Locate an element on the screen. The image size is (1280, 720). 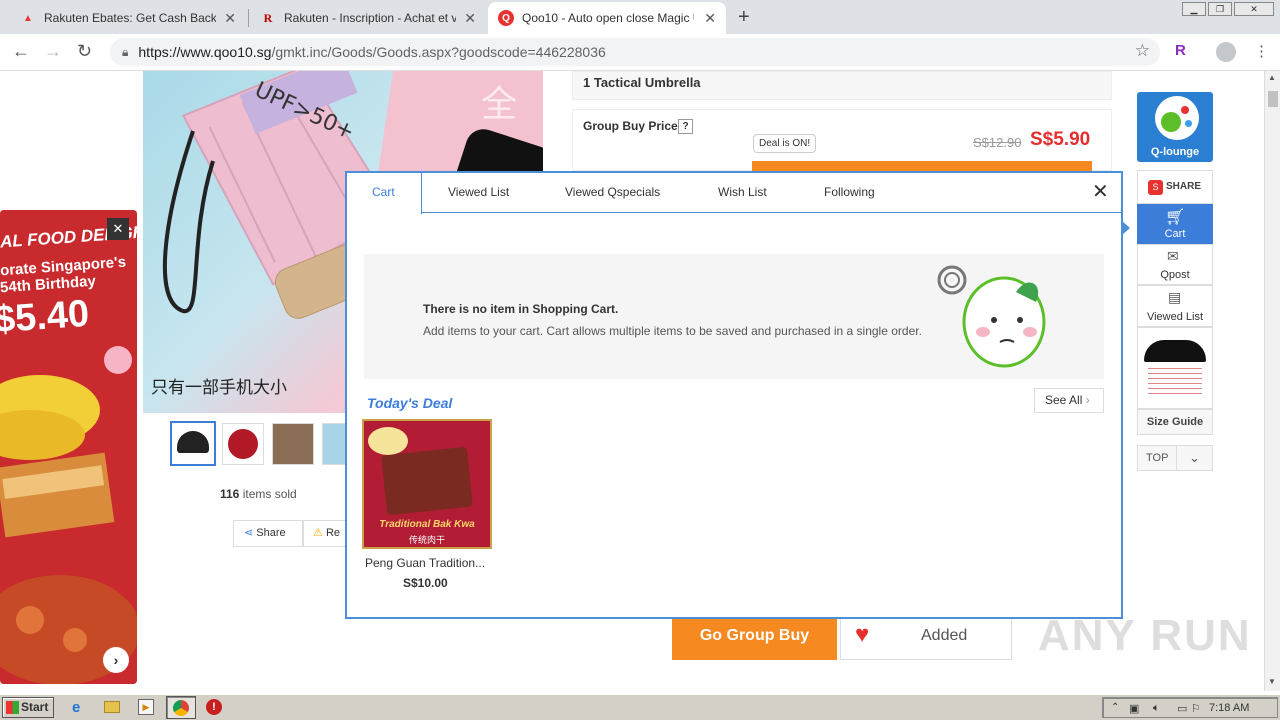
deal-item-image: Traditional Bak Kwa 传统肉干 is located at coordinates (427, 484).